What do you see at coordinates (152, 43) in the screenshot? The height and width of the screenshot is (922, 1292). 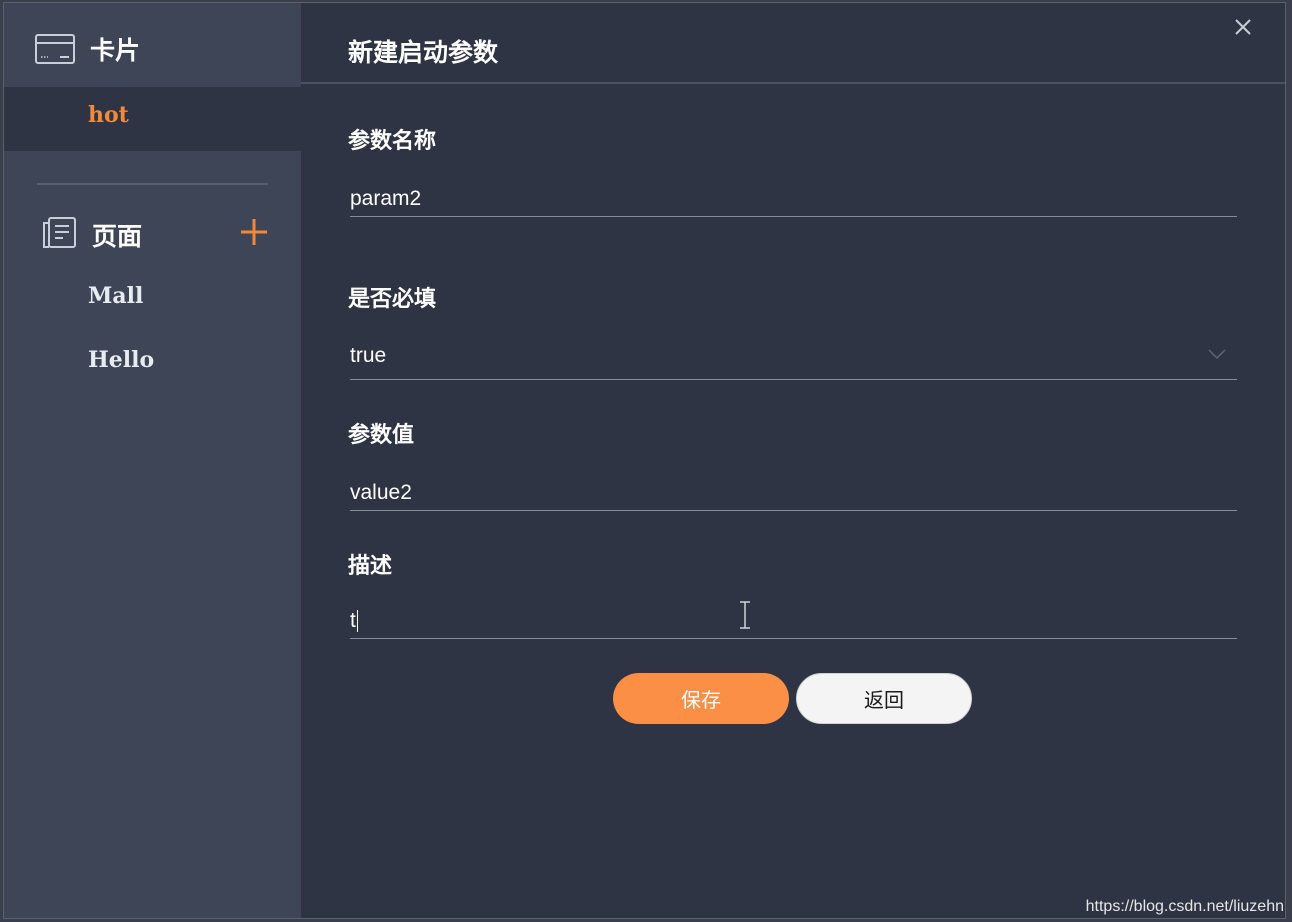 I see `card-section-header: 卡片` at bounding box center [152, 43].